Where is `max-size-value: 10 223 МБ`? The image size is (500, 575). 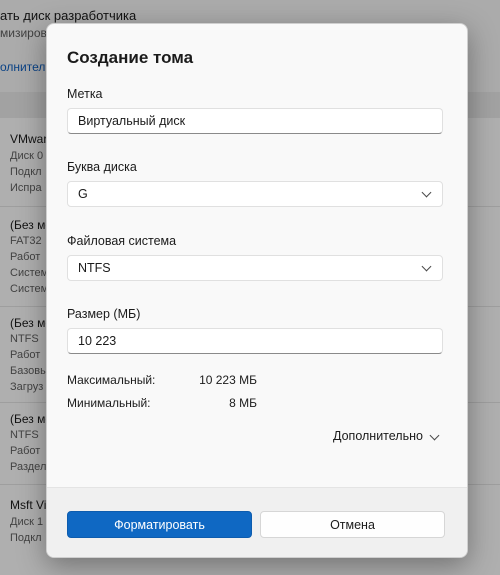
max-size-value: 10 223 МБ is located at coordinates (228, 380).